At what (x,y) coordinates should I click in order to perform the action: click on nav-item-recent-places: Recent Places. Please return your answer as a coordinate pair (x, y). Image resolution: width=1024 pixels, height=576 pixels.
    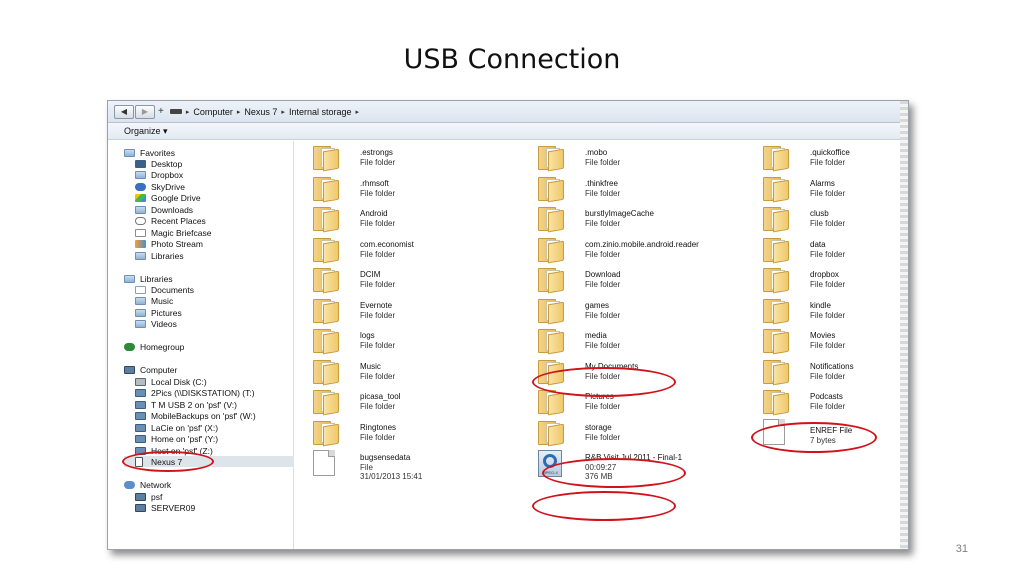
    Looking at the image, I should click on (170, 220).